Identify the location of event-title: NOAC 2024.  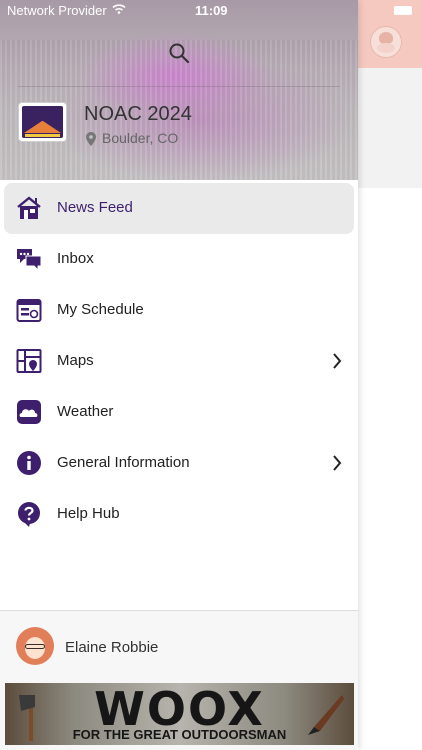
(138, 114).